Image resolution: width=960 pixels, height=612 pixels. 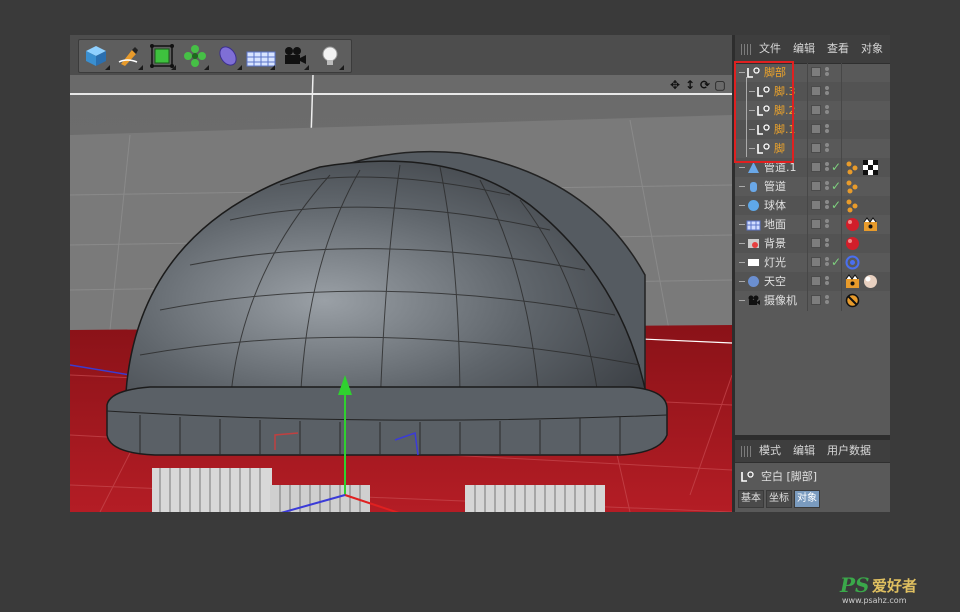 What do you see at coordinates (753, 186) in the screenshot?
I see `tube-icon` at bounding box center [753, 186].